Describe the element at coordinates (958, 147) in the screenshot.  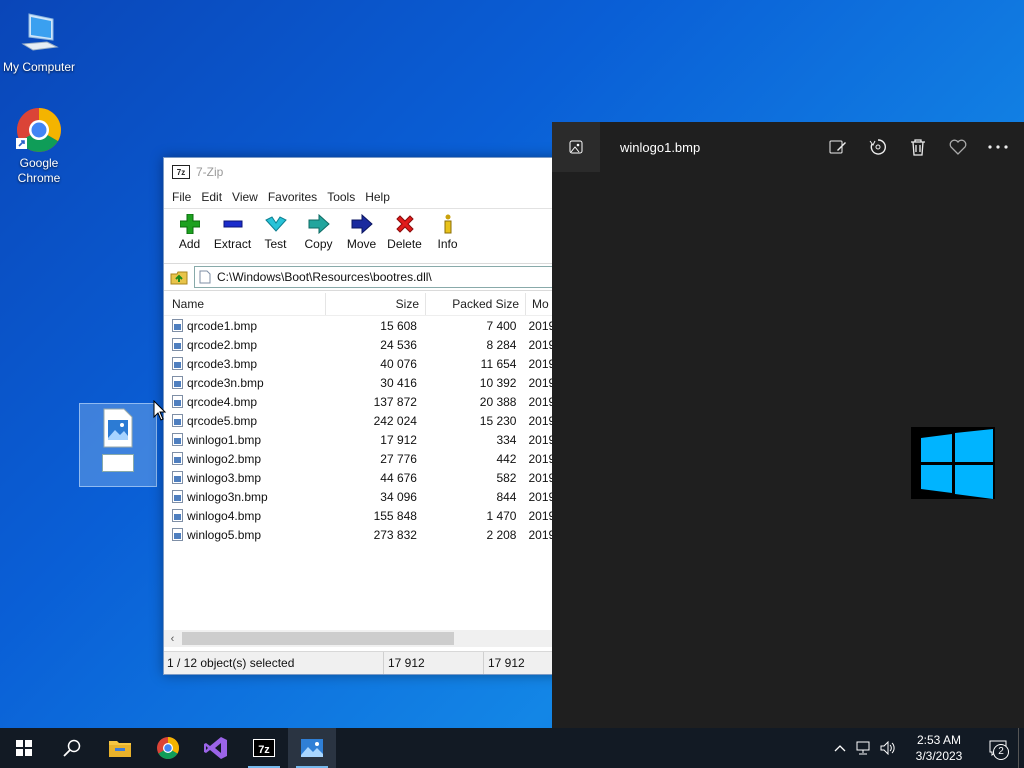
I see `favorite-icon` at that location.